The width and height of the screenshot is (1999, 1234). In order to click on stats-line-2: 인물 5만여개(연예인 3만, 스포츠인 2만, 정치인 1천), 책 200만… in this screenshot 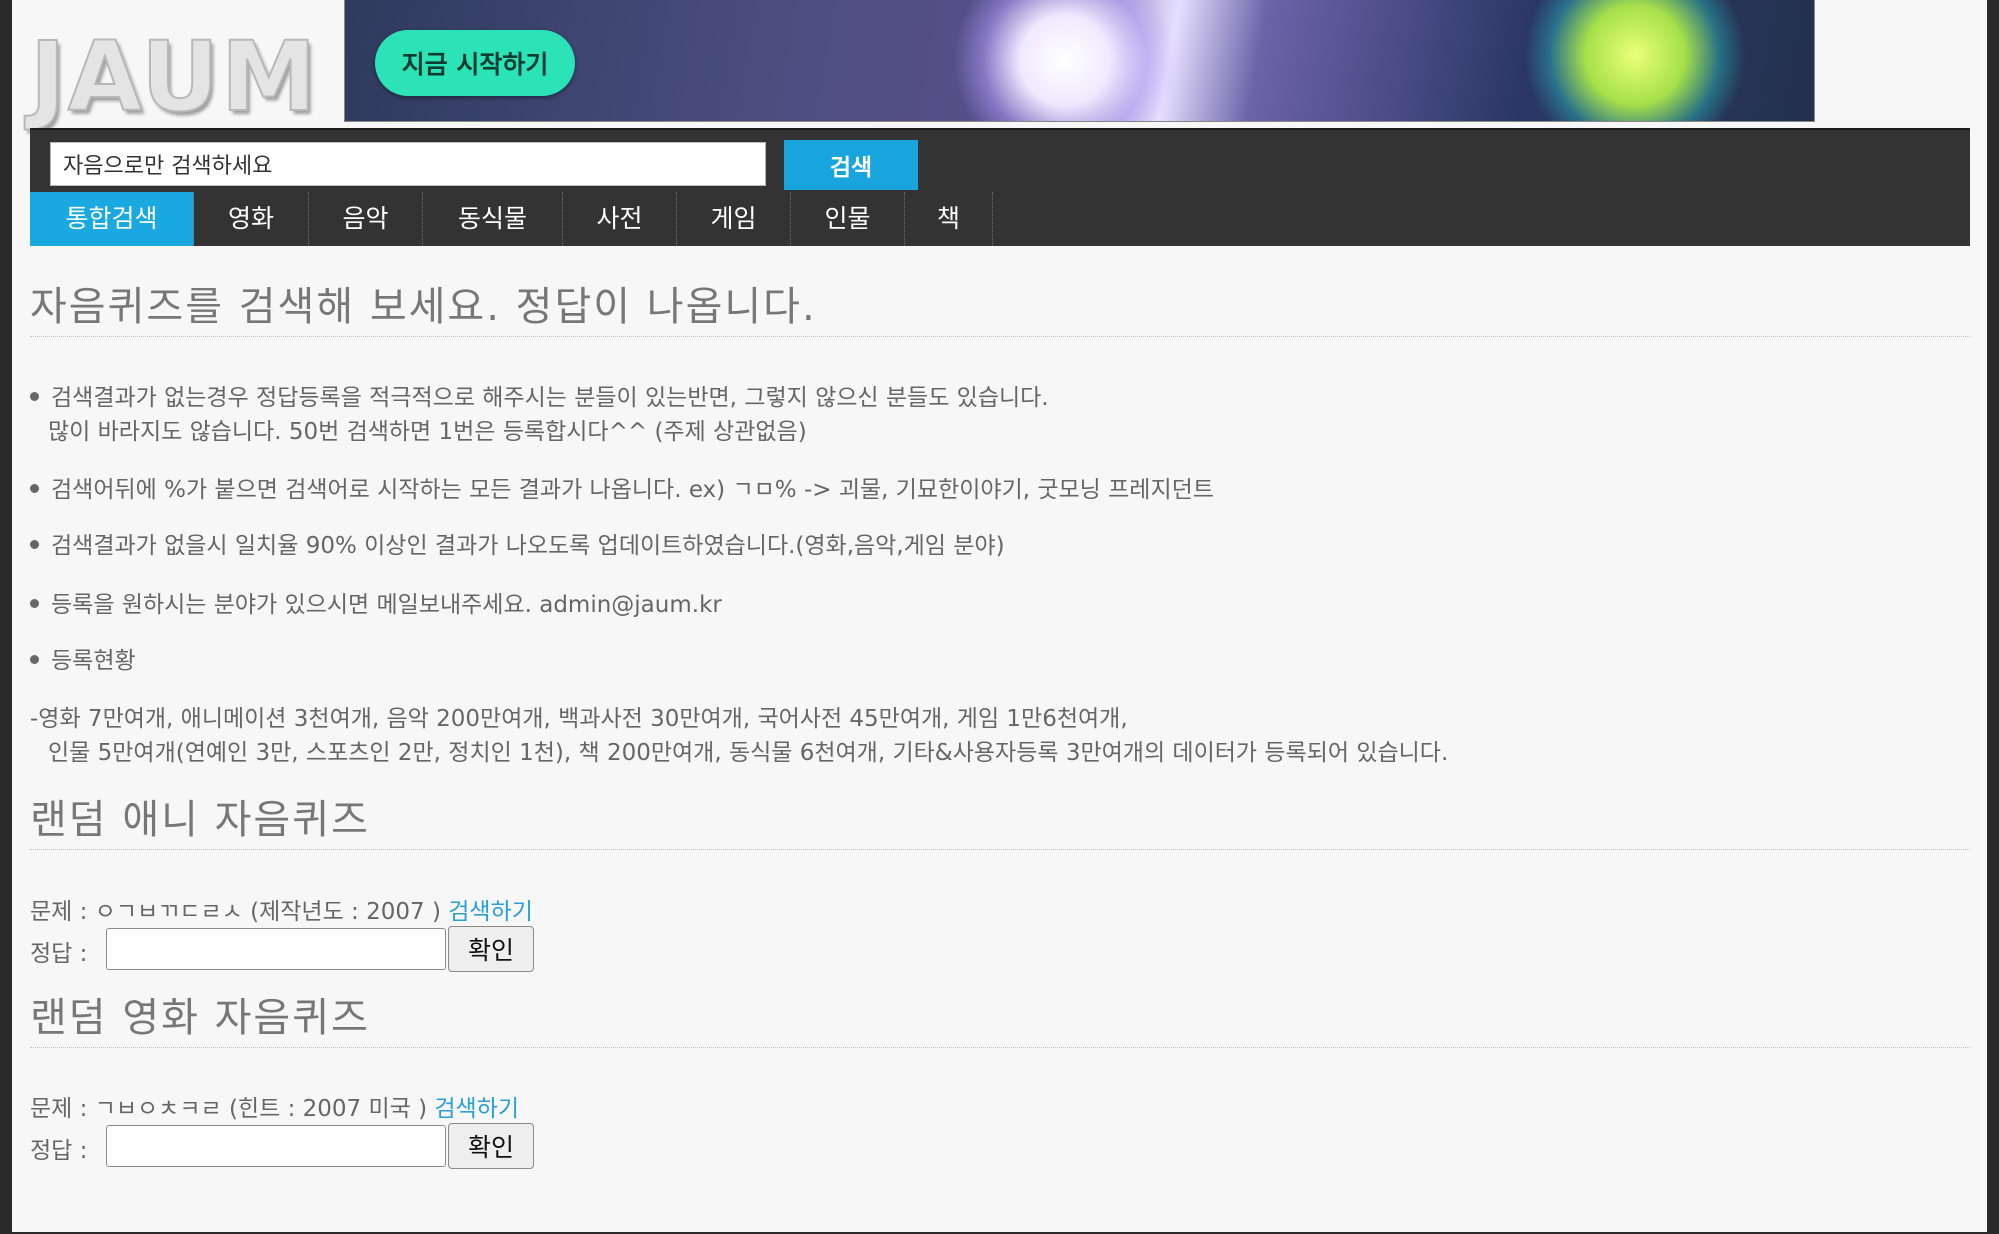, I will do `click(748, 753)`.